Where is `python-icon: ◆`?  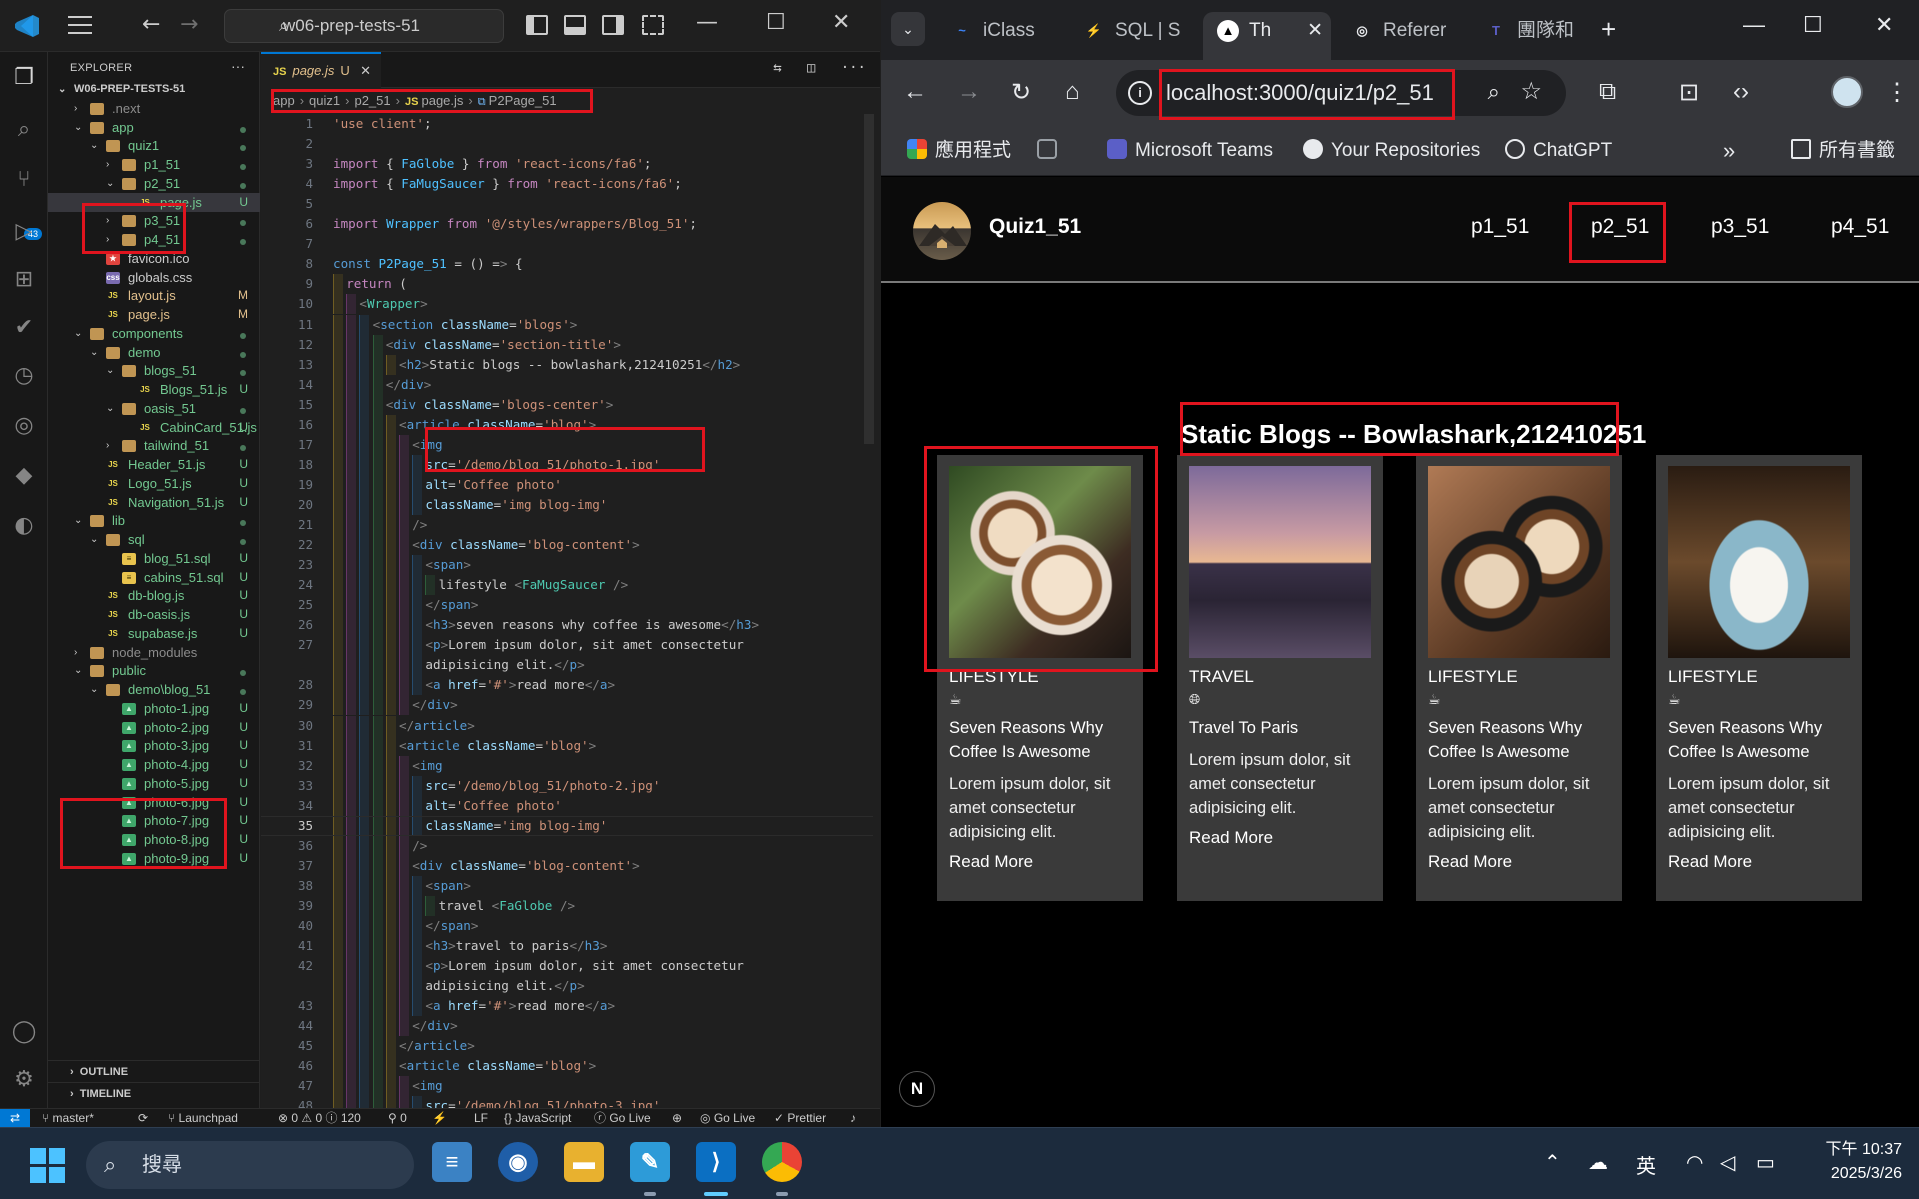
python-icon: ◆ is located at coordinates (24, 476).